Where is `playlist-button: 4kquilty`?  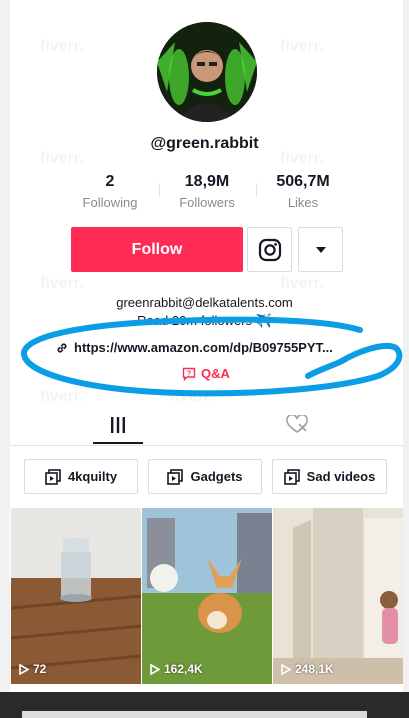 playlist-button: 4kquilty is located at coordinates (81, 476).